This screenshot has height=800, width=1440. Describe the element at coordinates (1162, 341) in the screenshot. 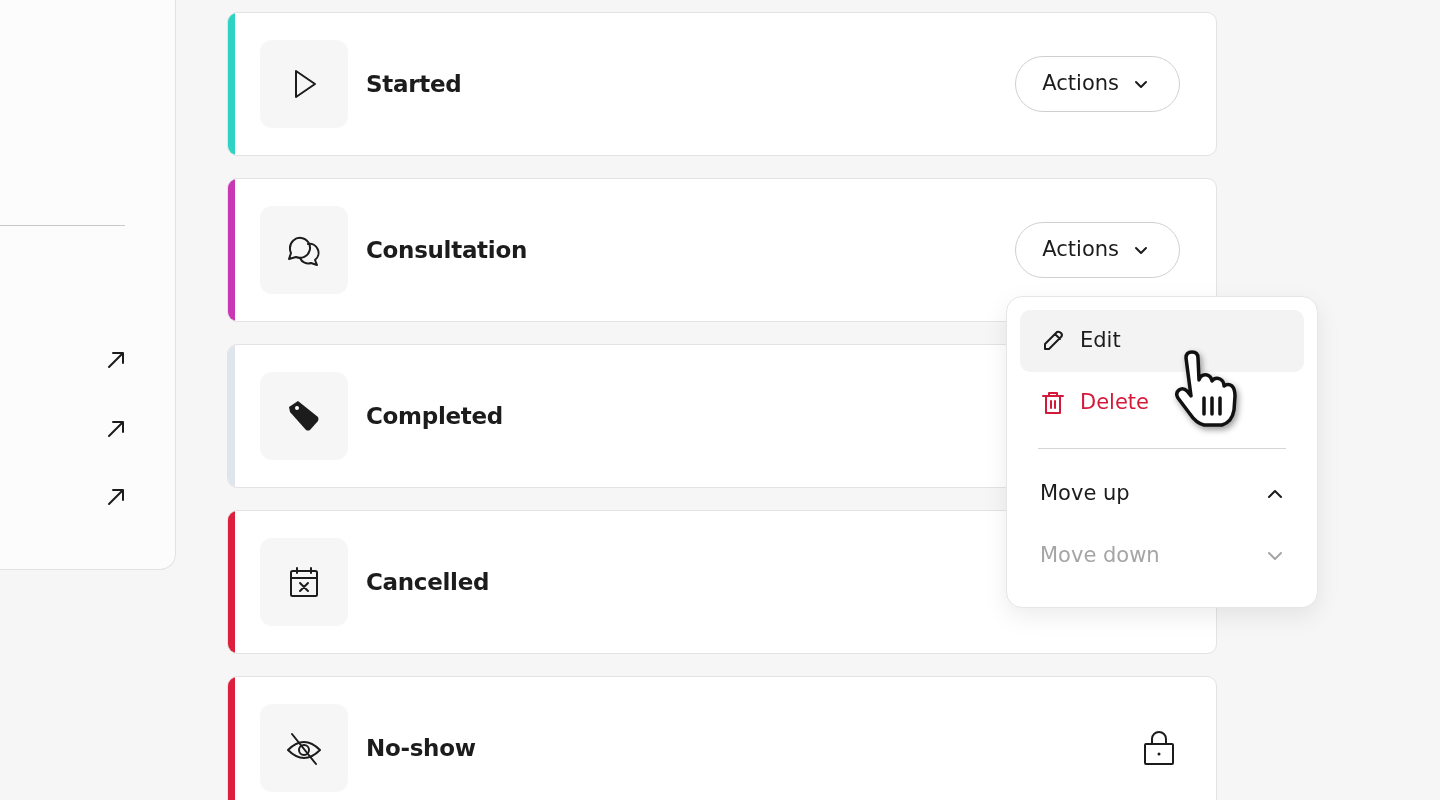

I see `menu-item: Edit` at that location.